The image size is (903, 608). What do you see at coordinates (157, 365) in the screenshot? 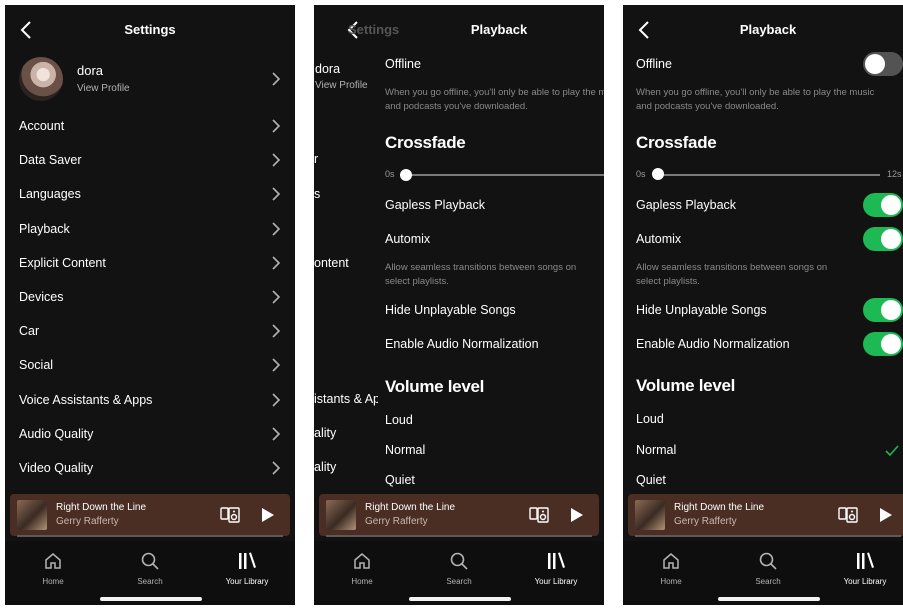
I see `settings-item-social: Social` at bounding box center [157, 365].